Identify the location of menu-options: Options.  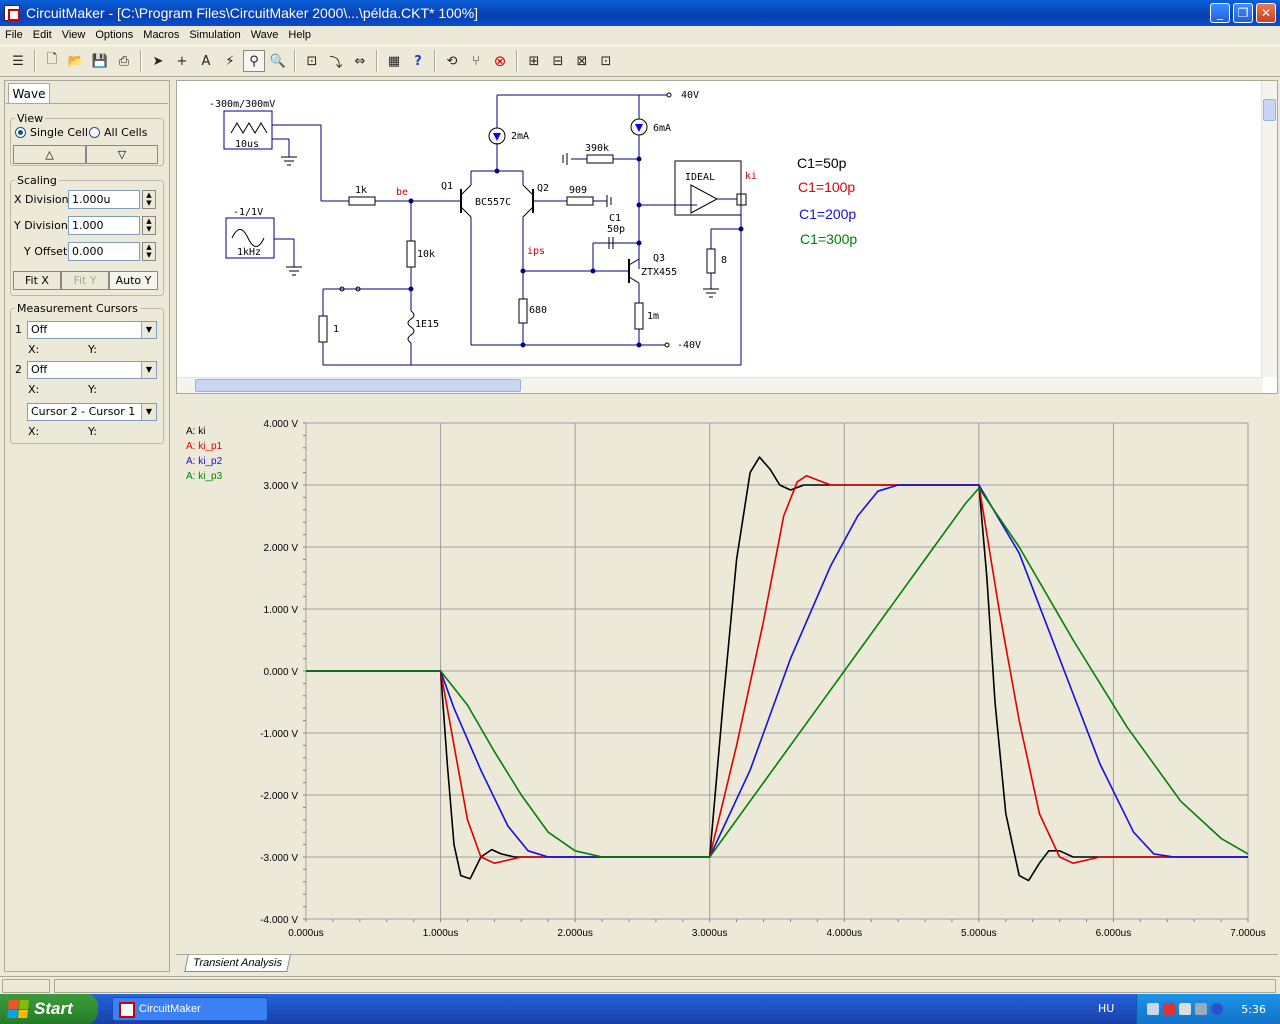
(114, 35).